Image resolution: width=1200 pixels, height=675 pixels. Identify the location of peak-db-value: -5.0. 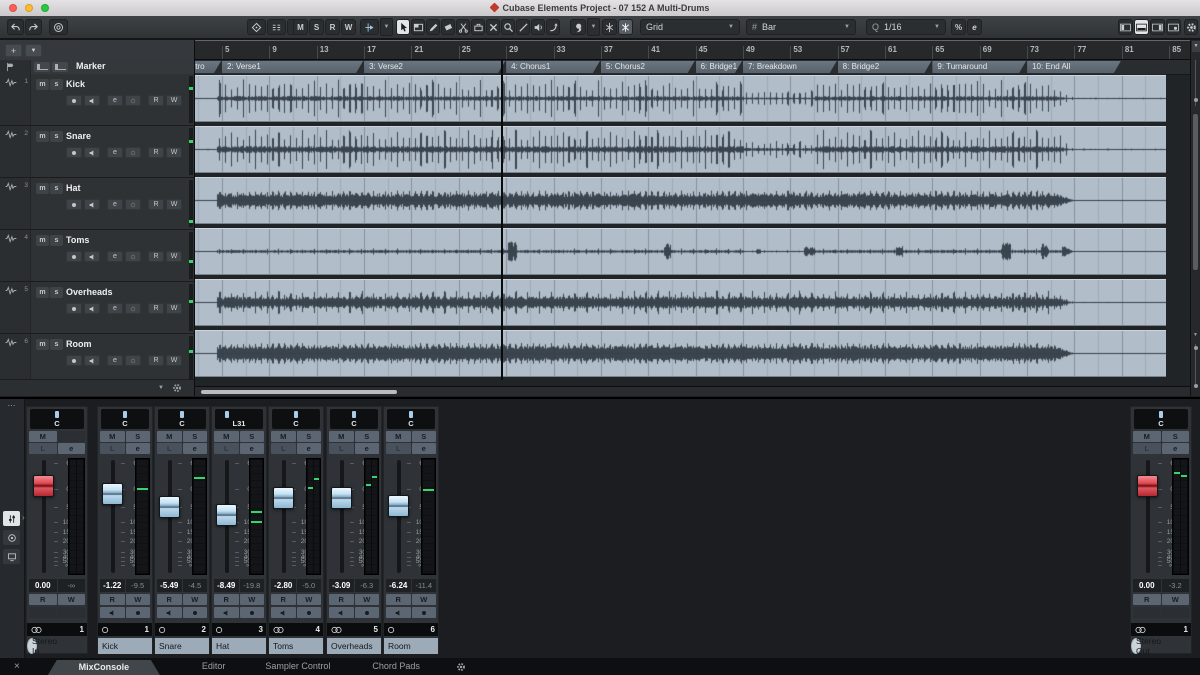
(308, 585).